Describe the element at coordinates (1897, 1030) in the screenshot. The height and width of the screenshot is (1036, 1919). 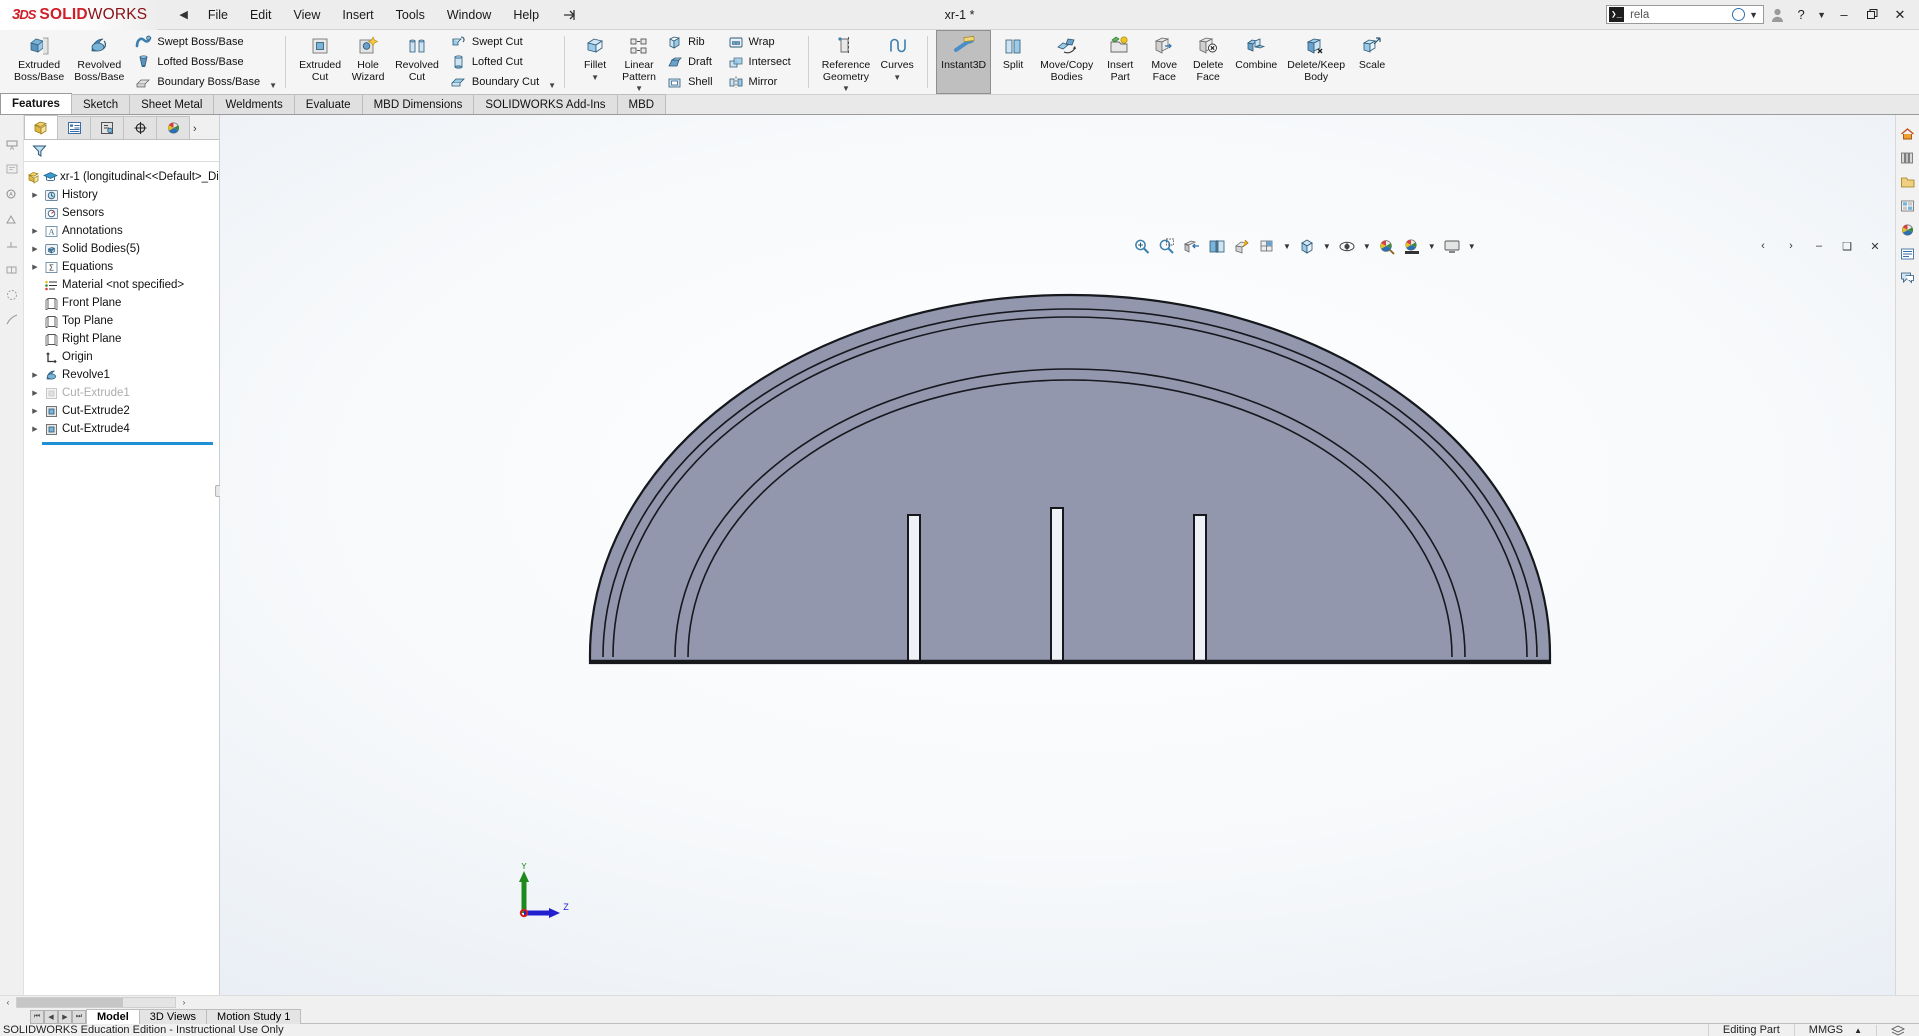
I see `overlay-icon` at that location.